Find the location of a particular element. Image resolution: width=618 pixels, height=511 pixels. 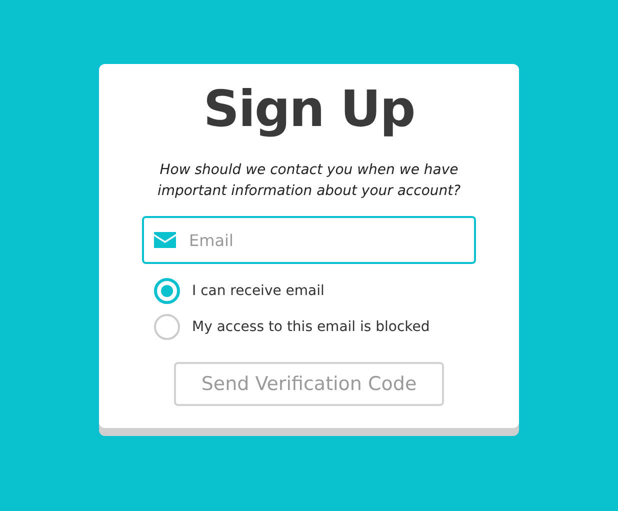

email-field: Email is located at coordinates (309, 240).